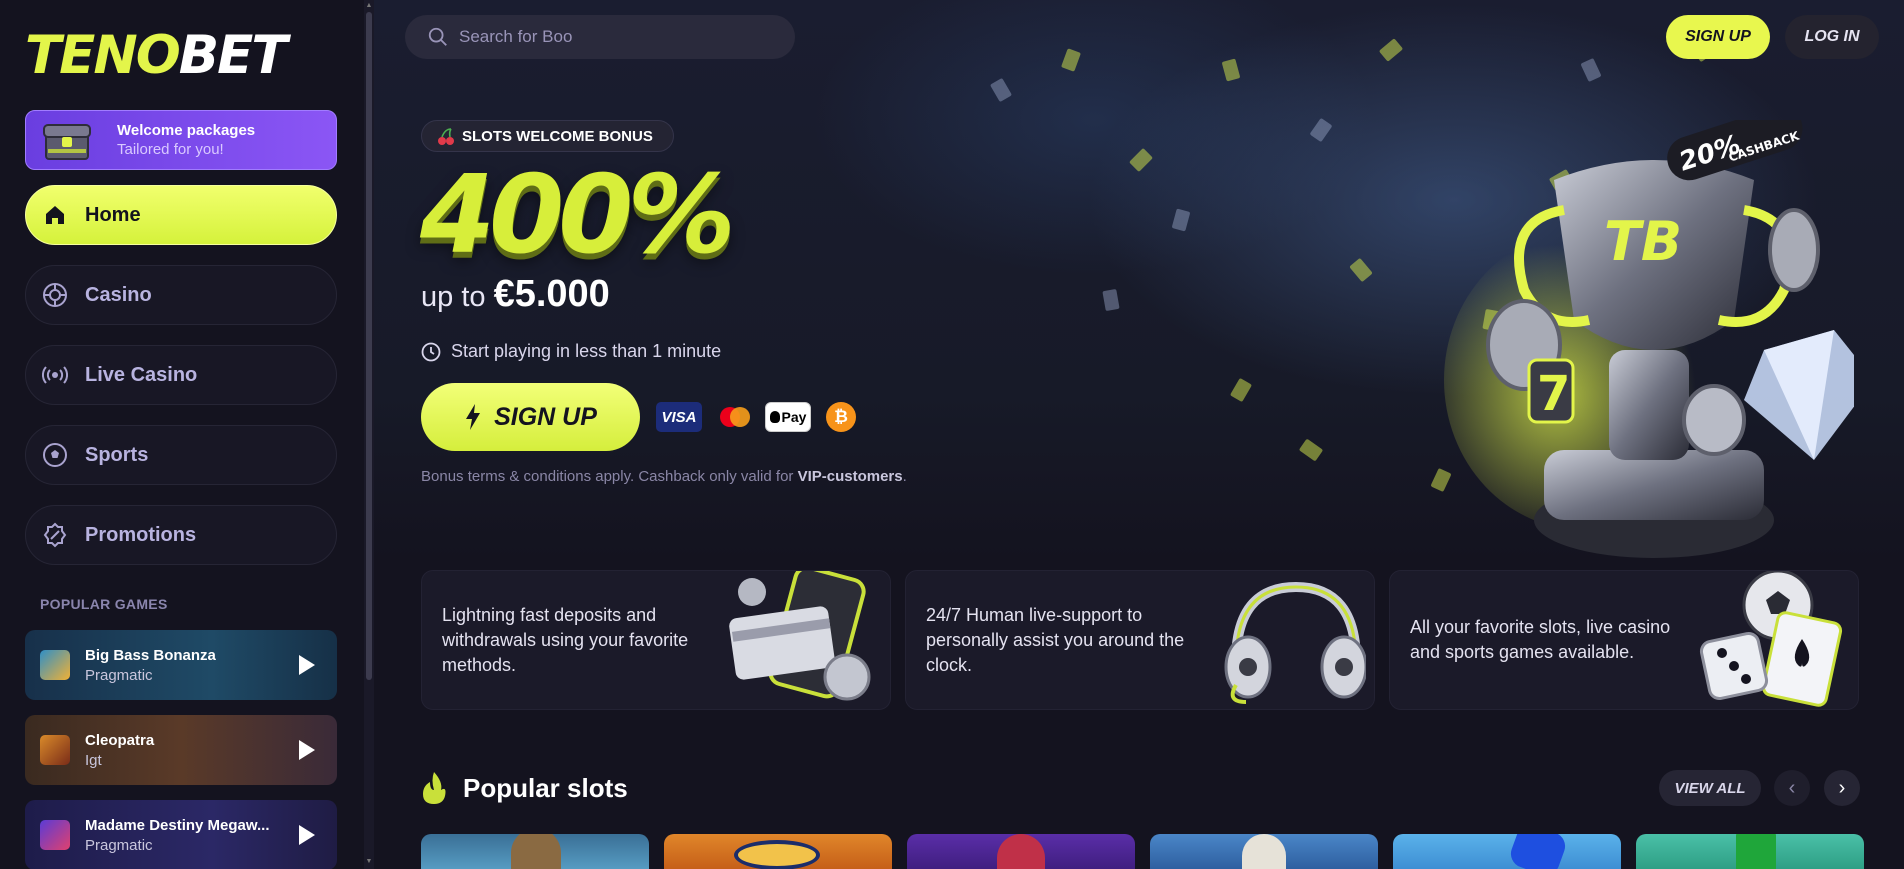  Describe the element at coordinates (431, 351) in the screenshot. I see `clock-icon` at that location.